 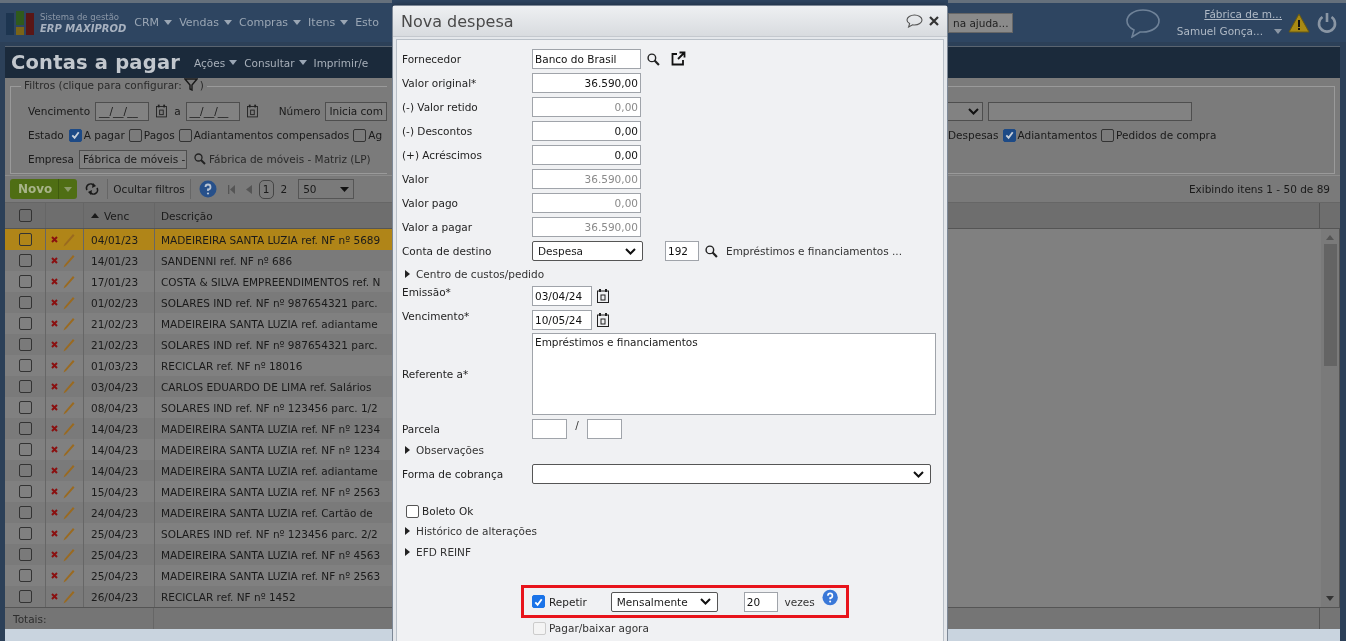 What do you see at coordinates (1330, 237) in the screenshot?
I see `scroll-up-icon` at bounding box center [1330, 237].